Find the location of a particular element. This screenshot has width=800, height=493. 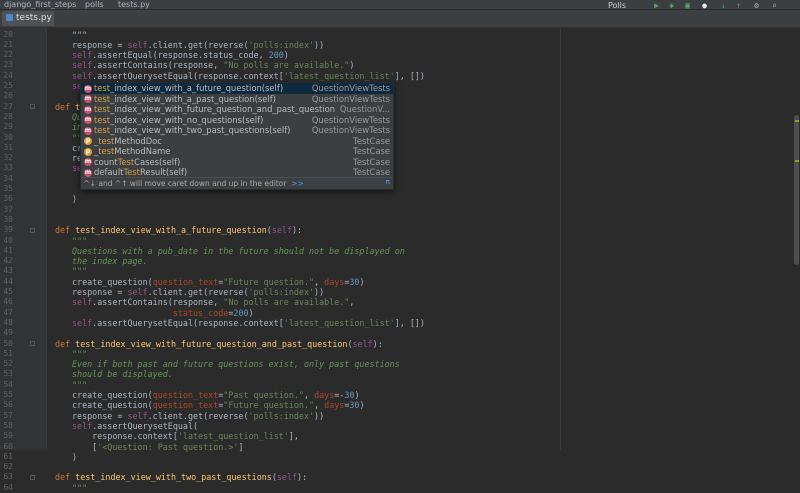

completion-item: m countTestCases(self) TestCase is located at coordinates (237, 162).